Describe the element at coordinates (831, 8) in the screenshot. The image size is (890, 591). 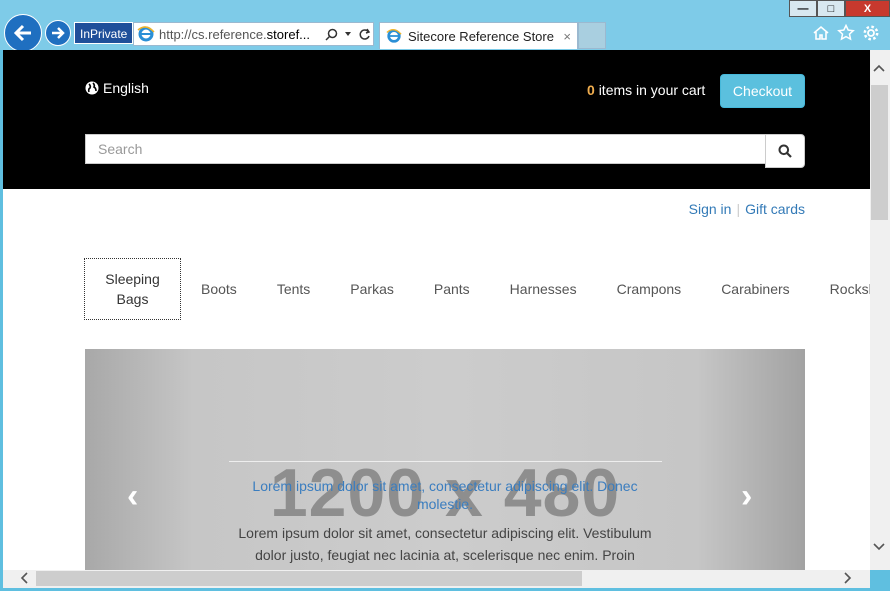
I see `maximize-button: □` at that location.